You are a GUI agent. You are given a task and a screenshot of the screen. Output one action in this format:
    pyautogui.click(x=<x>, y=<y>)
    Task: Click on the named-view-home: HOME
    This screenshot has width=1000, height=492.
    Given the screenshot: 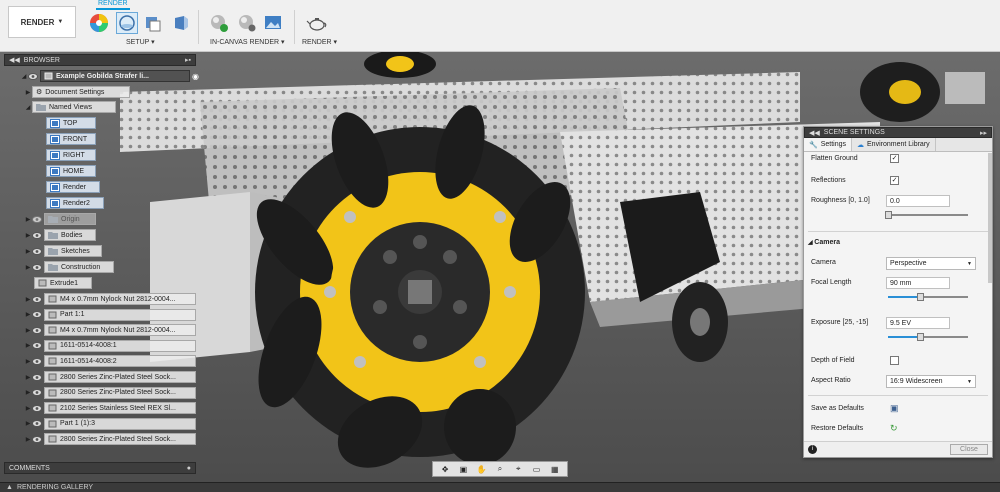 What is the action you would take?
    pyautogui.click(x=71, y=171)
    